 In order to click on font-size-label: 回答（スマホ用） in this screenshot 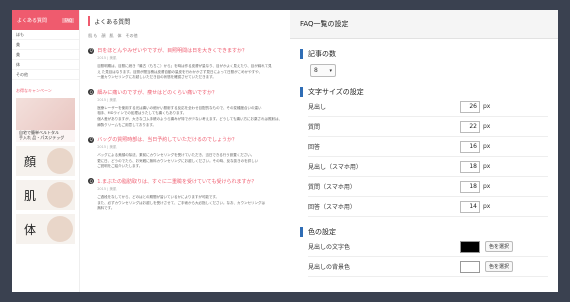, I will do `click(332, 207)`.